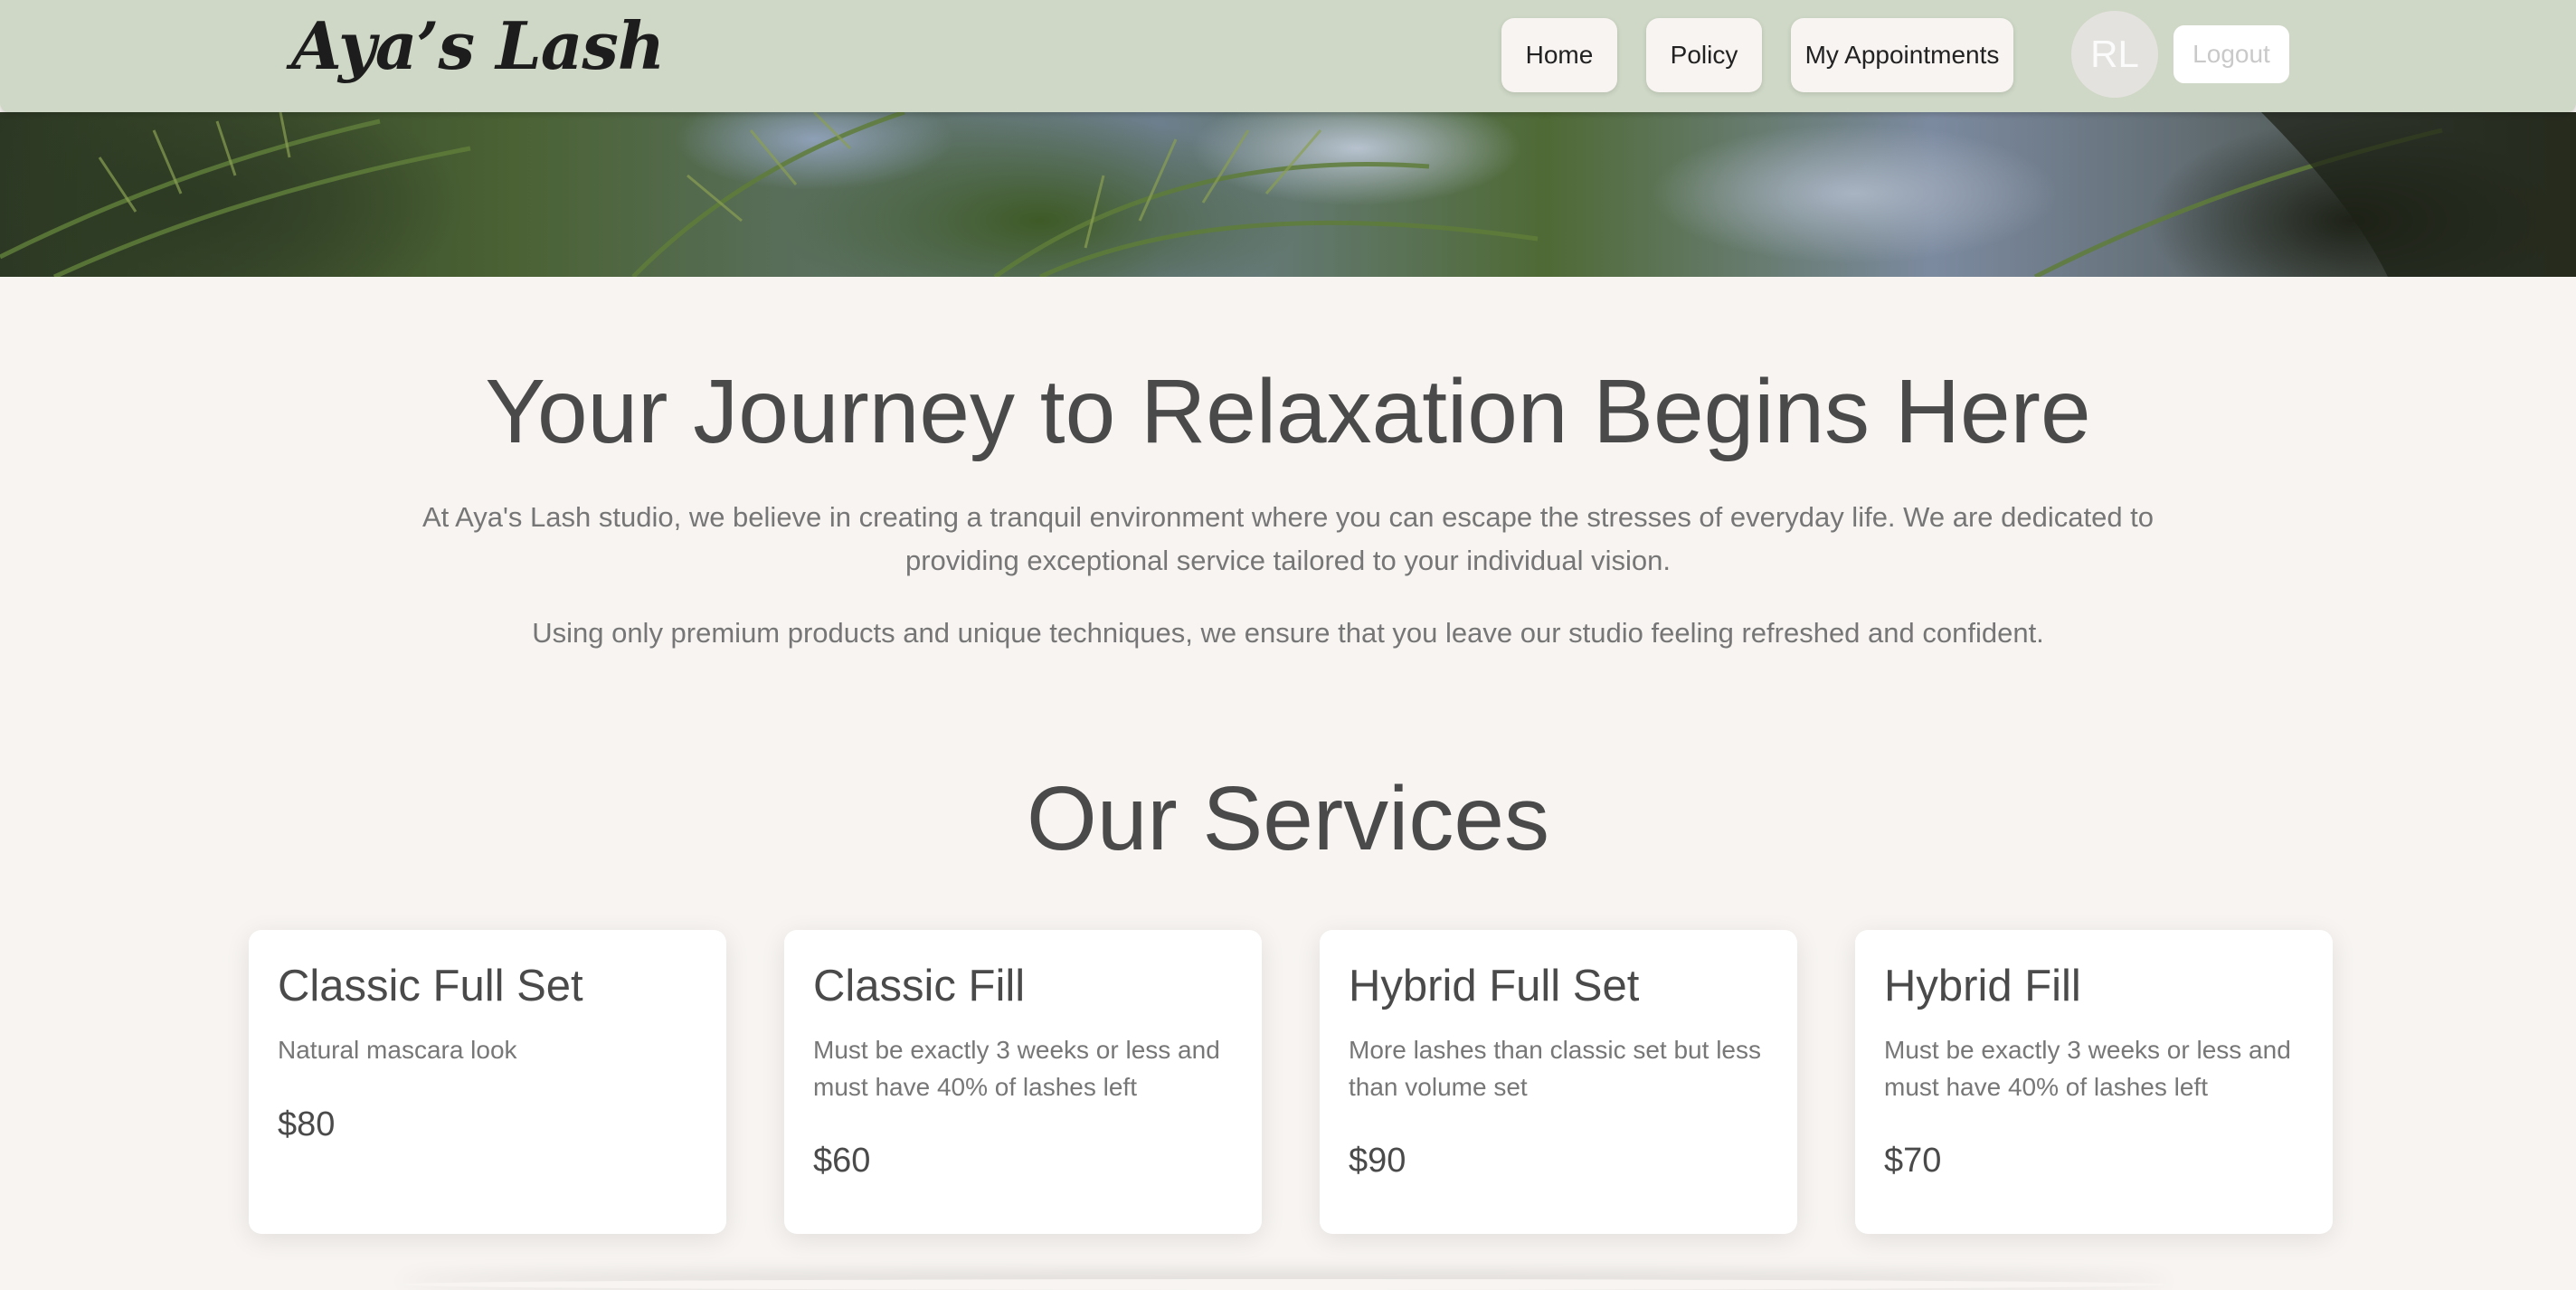 The height and width of the screenshot is (1290, 2576). Describe the element at coordinates (307, 1124) in the screenshot. I see `service-price: $80` at that location.